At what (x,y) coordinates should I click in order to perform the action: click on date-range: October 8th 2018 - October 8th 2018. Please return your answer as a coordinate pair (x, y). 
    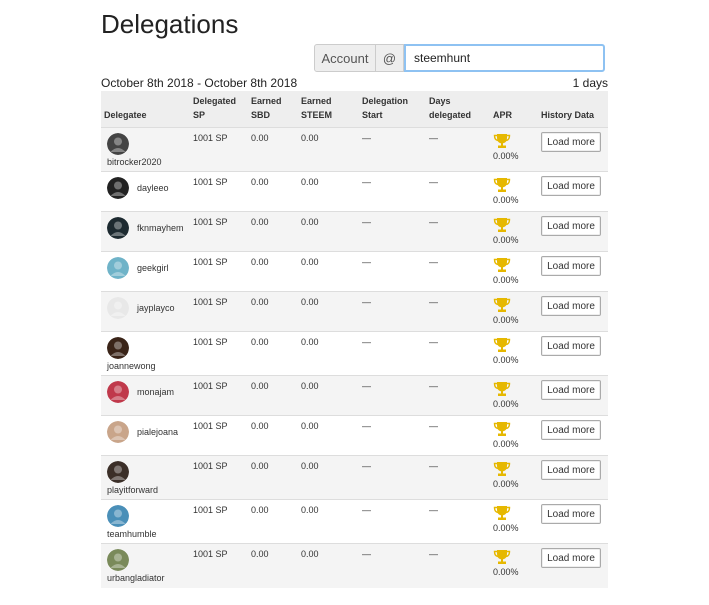
    Looking at the image, I should click on (199, 83).